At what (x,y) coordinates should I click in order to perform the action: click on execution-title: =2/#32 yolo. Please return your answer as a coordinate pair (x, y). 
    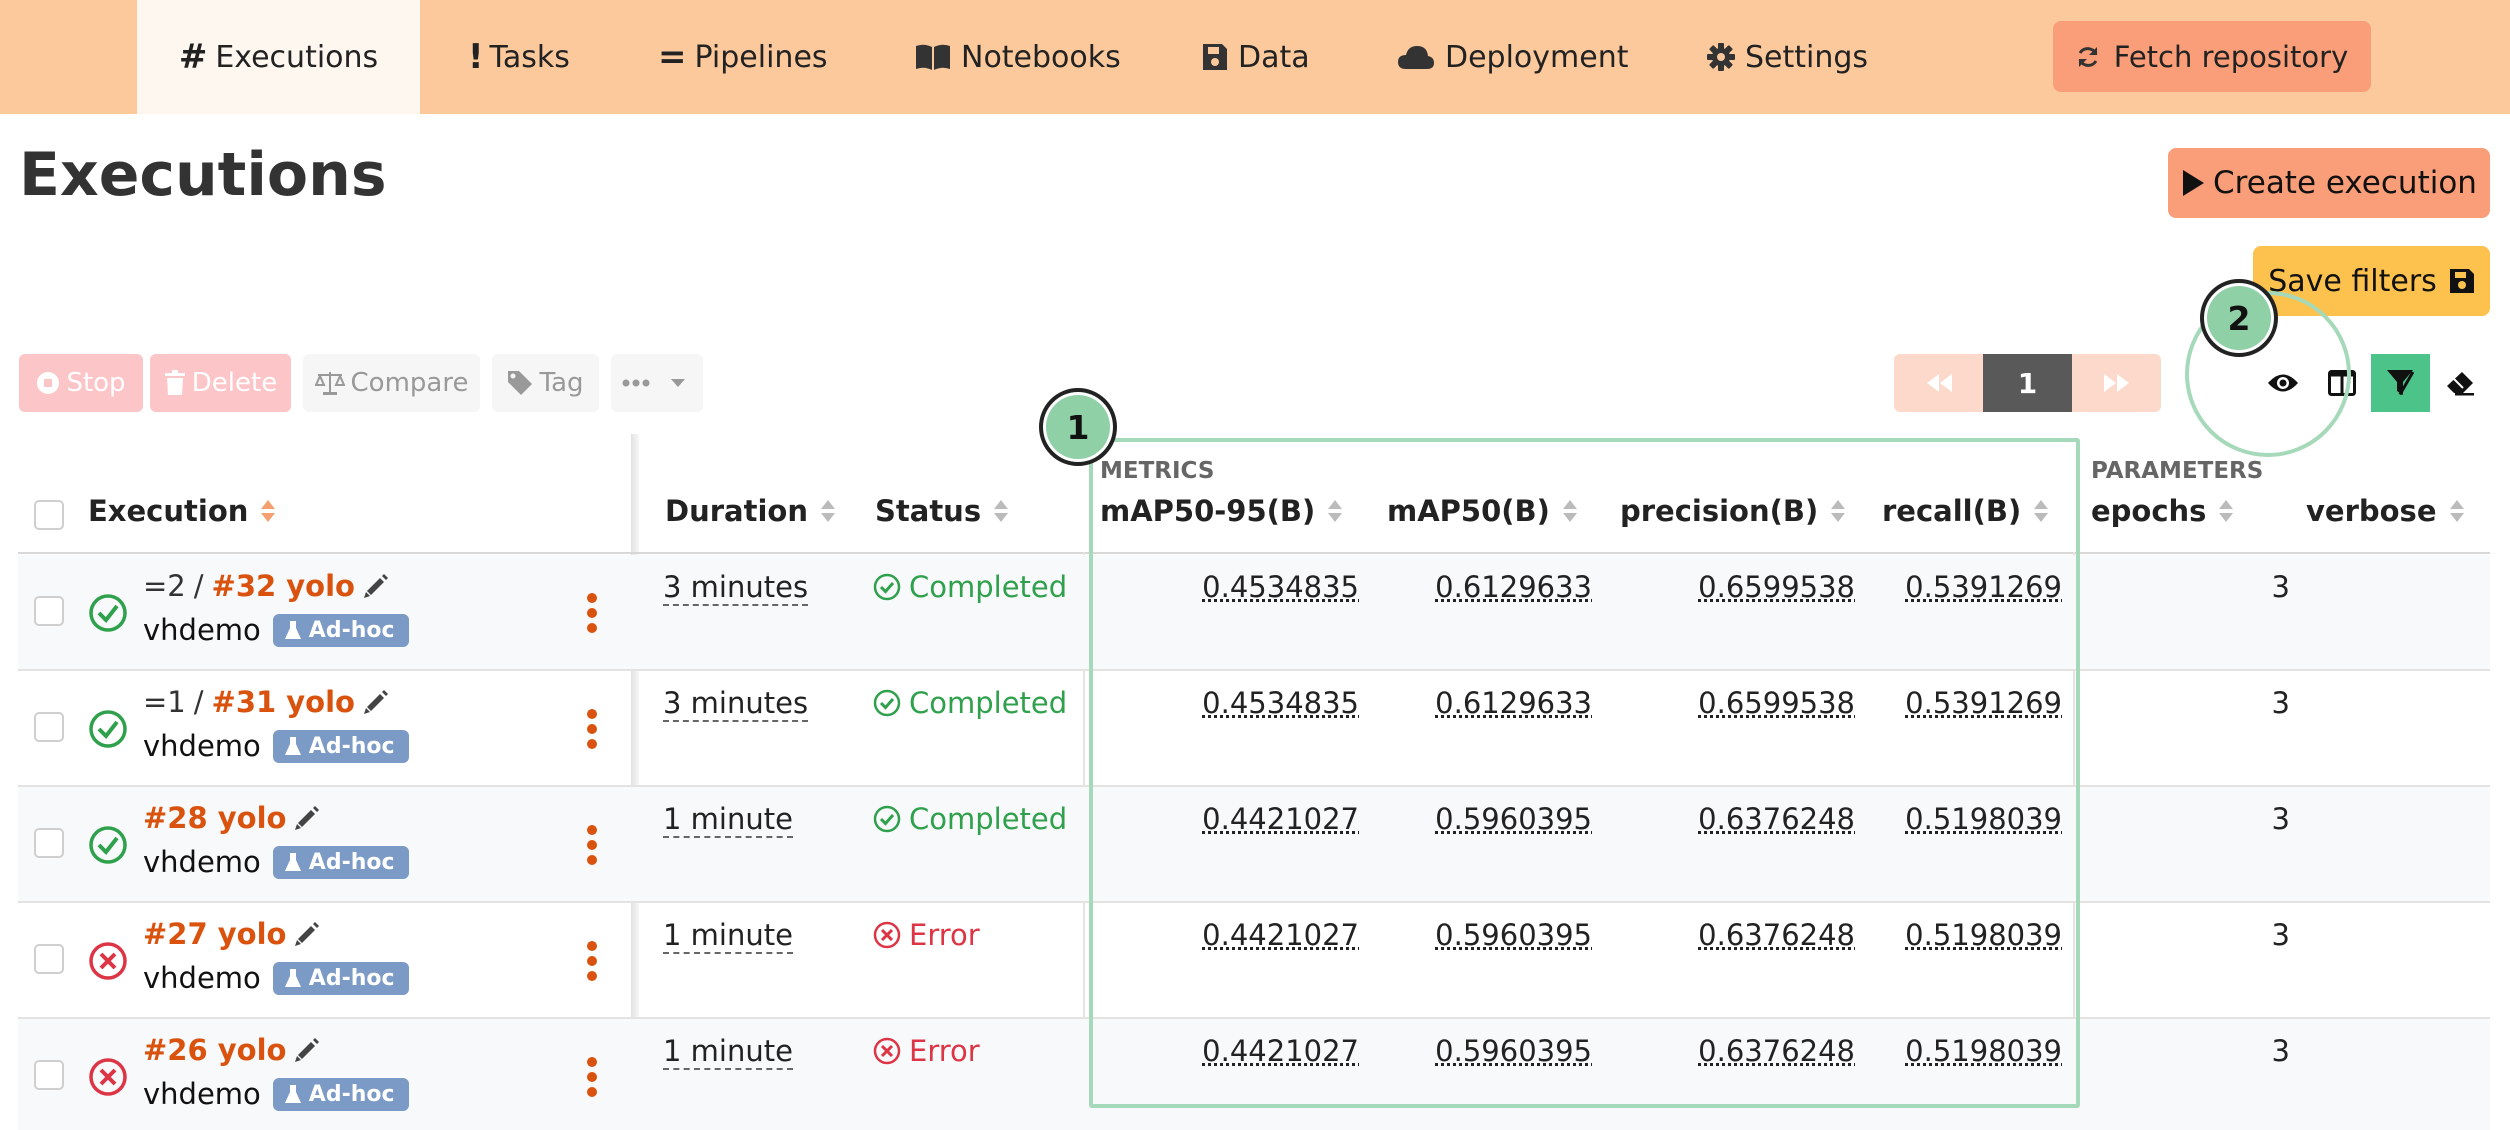
    Looking at the image, I should click on (276, 586).